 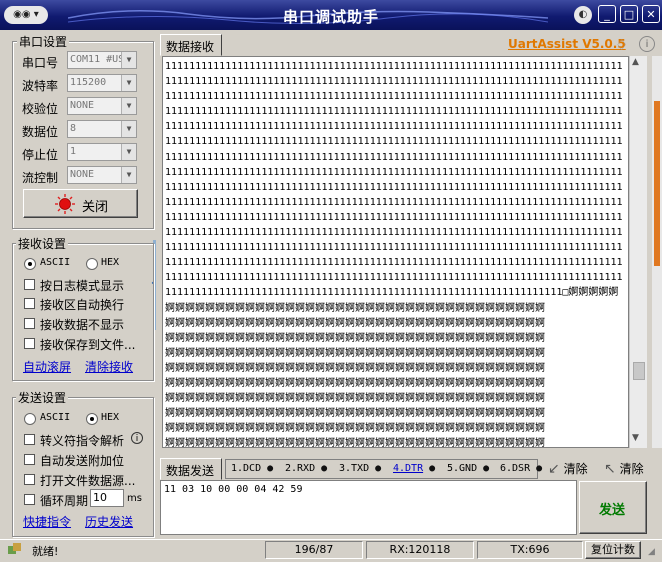 What do you see at coordinates (40, 86) in the screenshot?
I see `baud-label: 波特率` at bounding box center [40, 86].